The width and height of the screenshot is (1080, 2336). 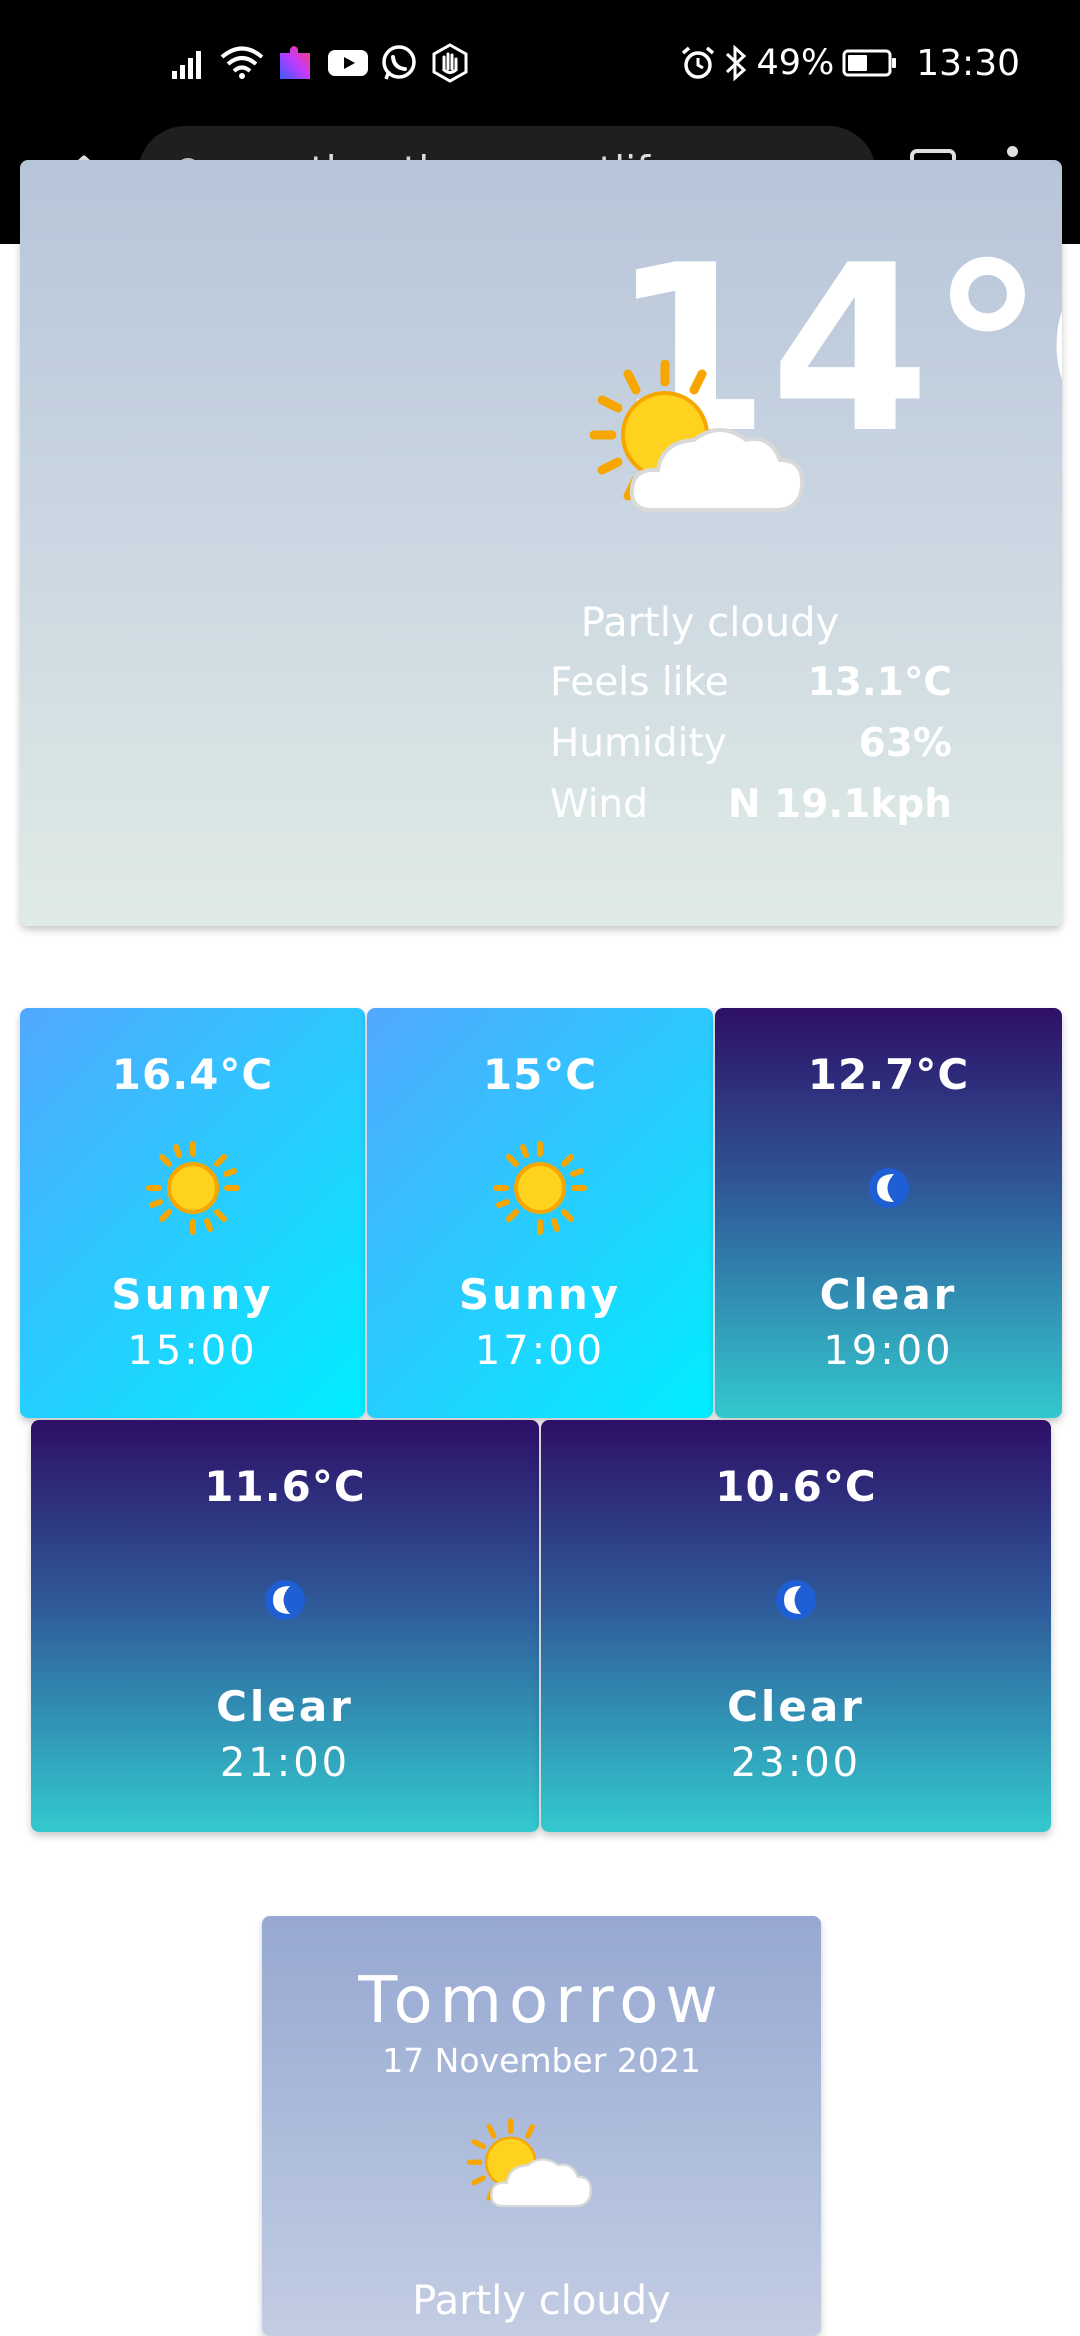 I want to click on whatsapp-icon, so click(x=399, y=63).